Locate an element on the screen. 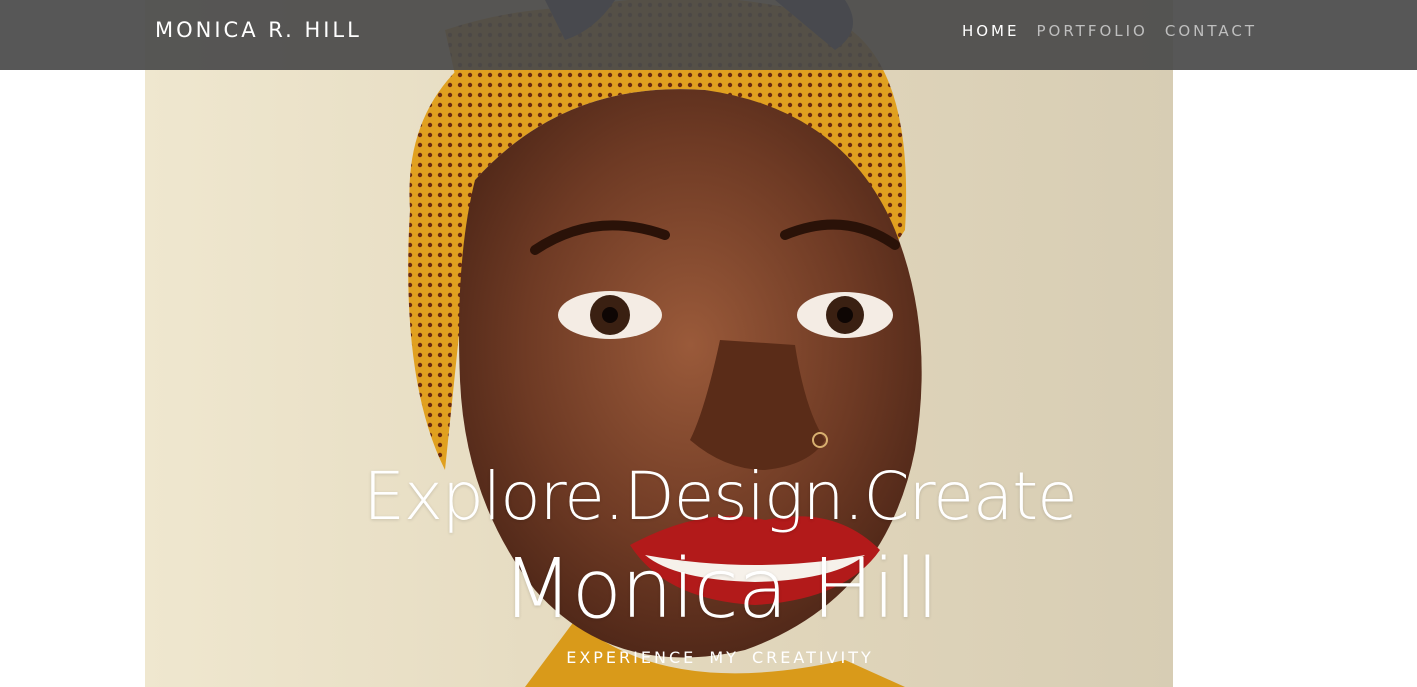  hero-title: Monica Hill is located at coordinates (720, 589).